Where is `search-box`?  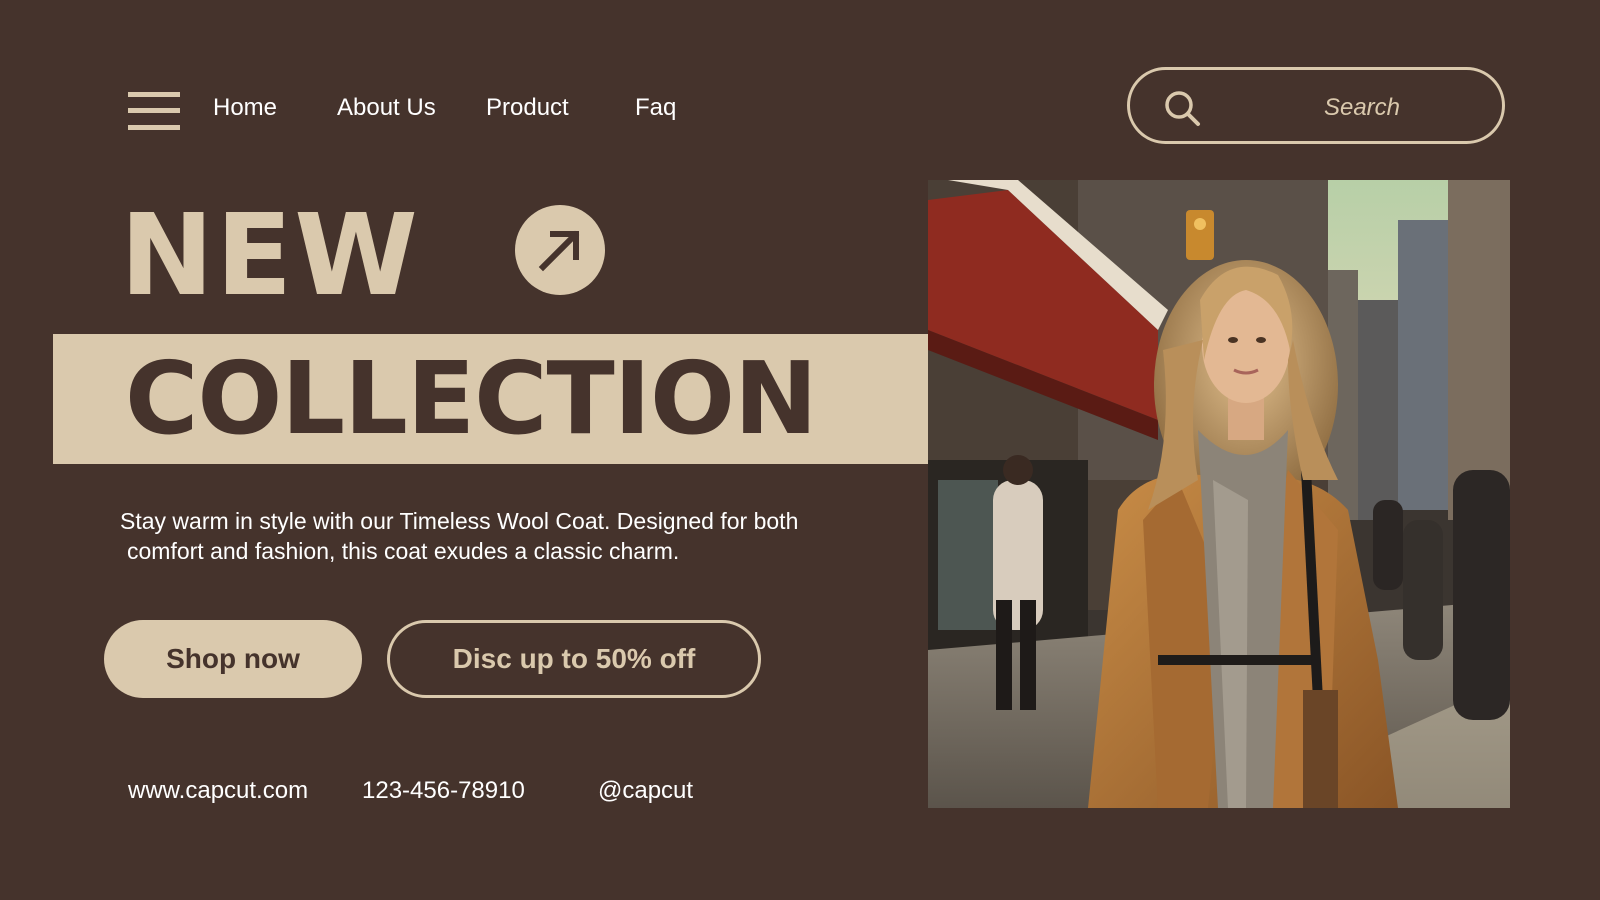
search-box is located at coordinates (1316, 105).